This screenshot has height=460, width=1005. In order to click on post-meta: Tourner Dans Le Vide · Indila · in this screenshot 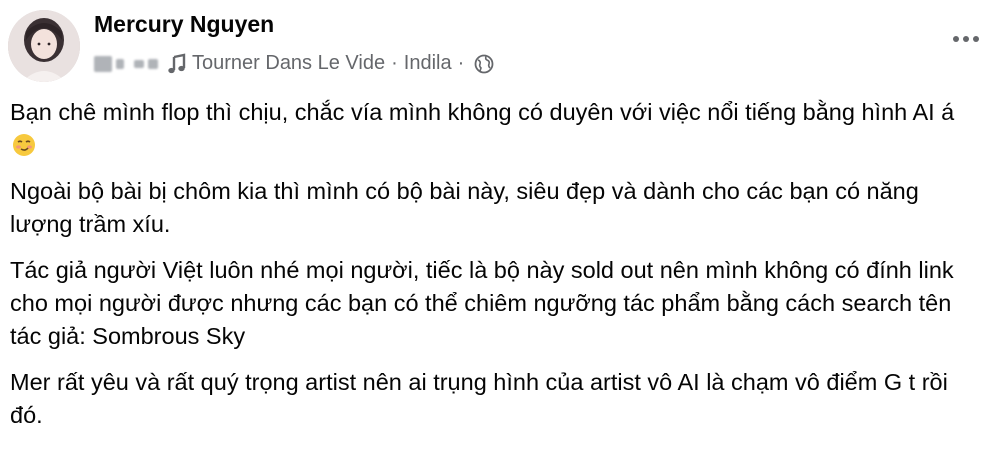, I will do `click(294, 63)`.